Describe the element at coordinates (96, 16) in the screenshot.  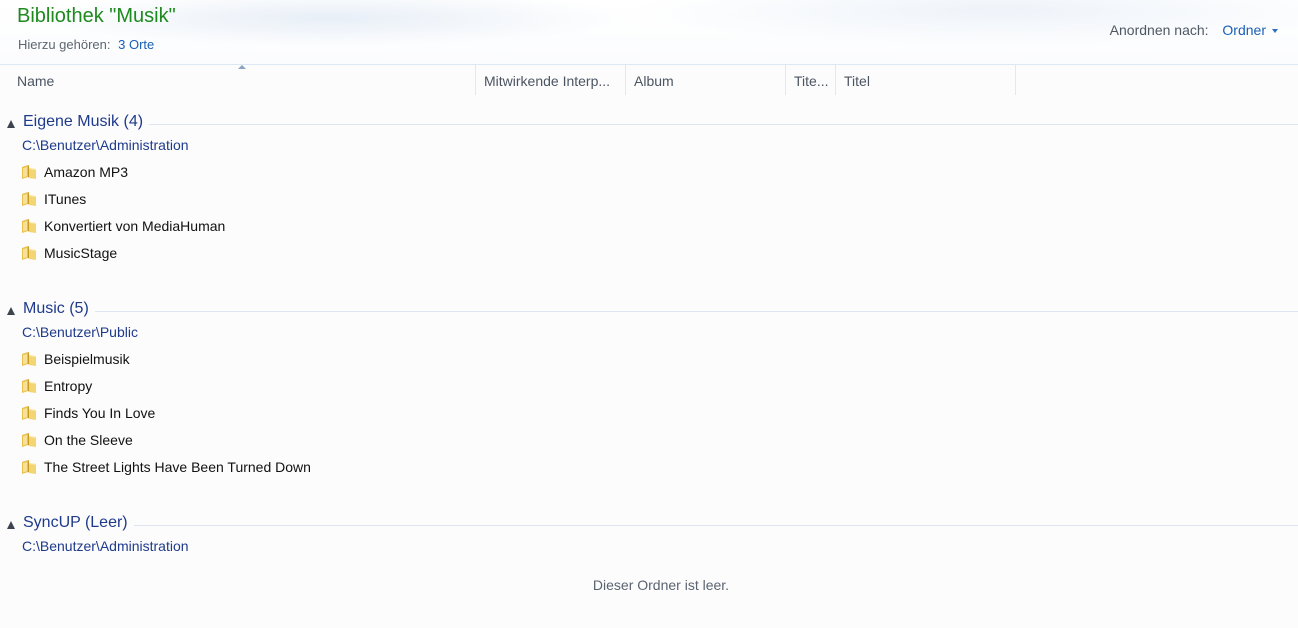
I see `library-title: Bibliothek "Musik"` at that location.